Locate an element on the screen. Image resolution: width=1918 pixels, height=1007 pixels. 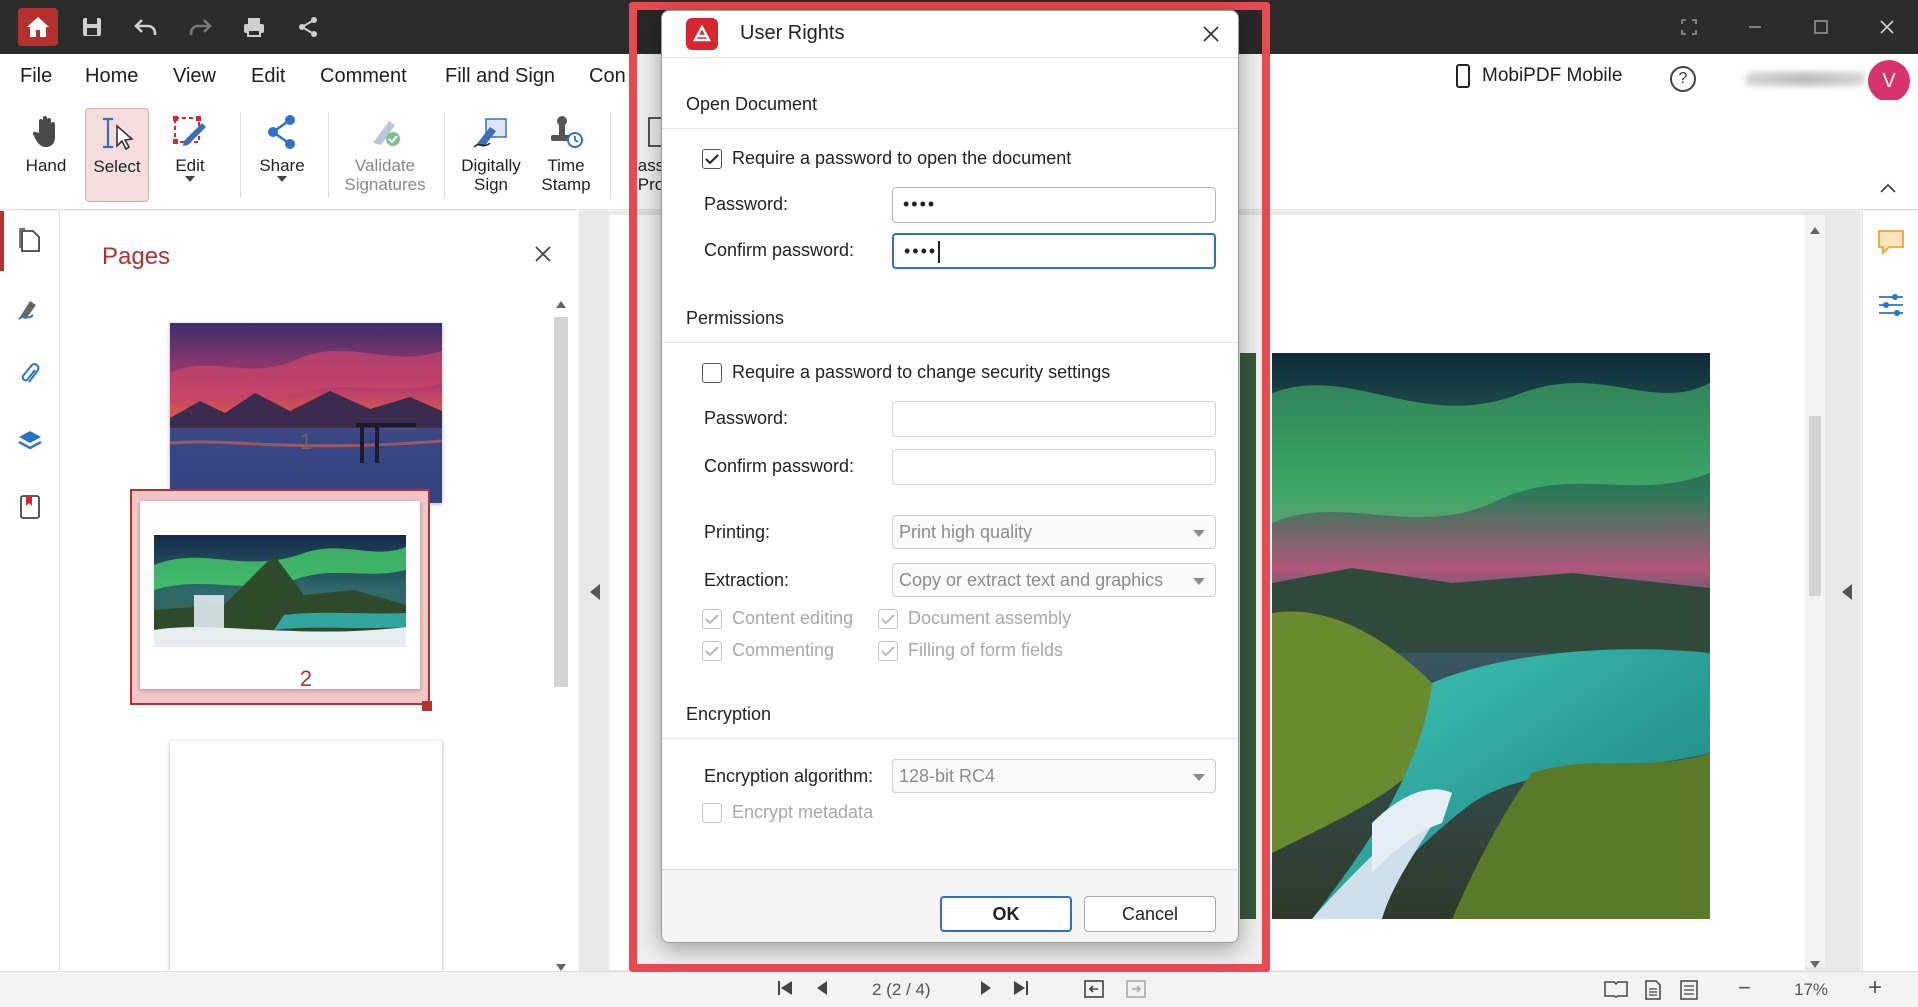
undo-icon is located at coordinates (146, 27).